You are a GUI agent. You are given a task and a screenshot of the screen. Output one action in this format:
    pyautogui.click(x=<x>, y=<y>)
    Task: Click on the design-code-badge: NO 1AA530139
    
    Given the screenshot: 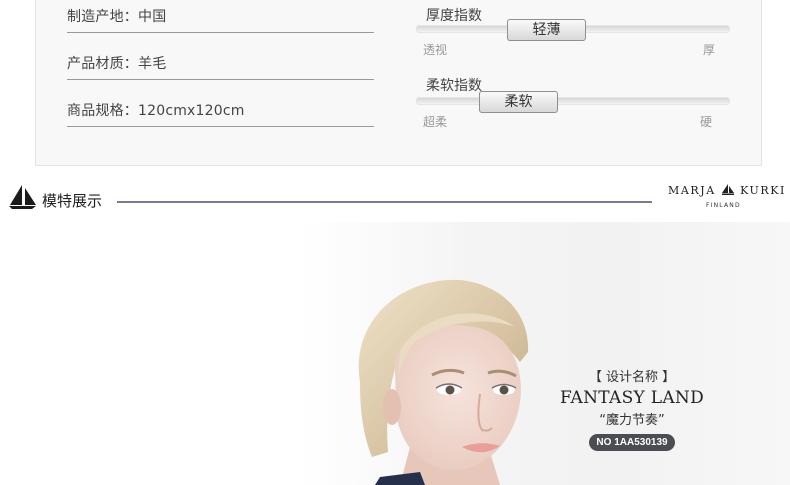 What is the action you would take?
    pyautogui.click(x=632, y=442)
    